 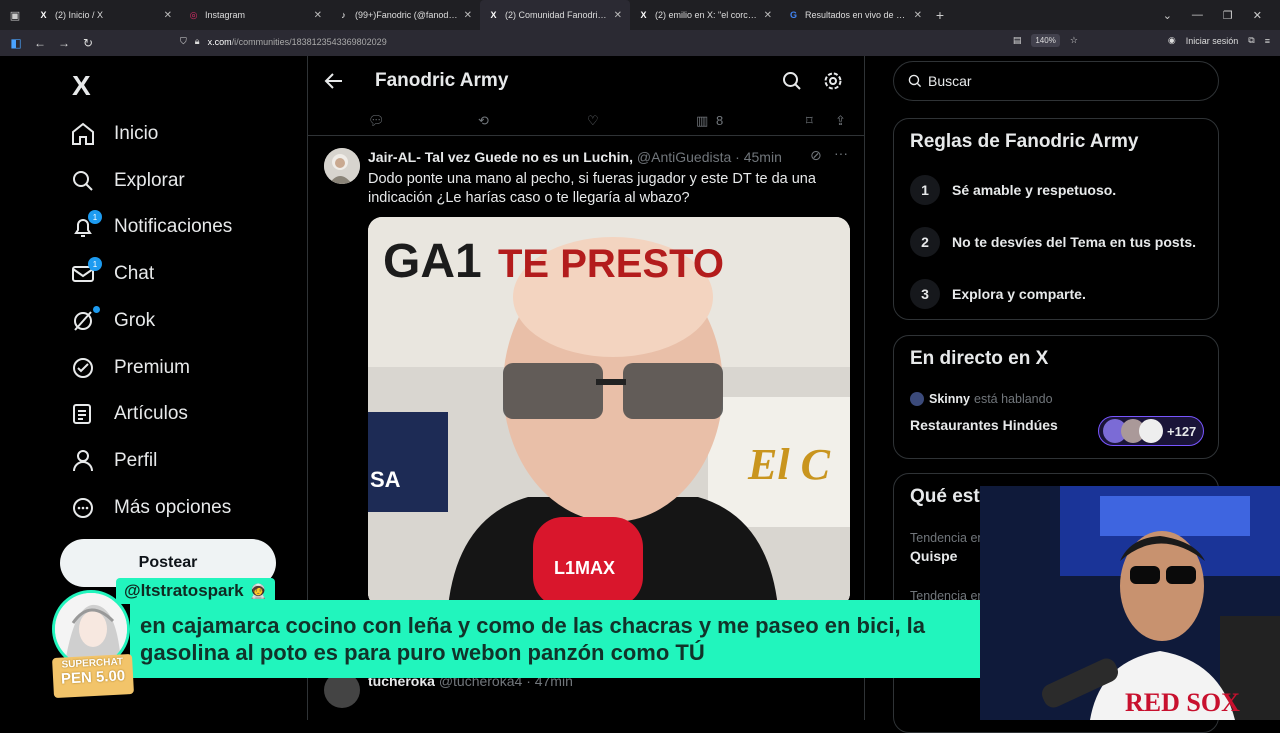 I want to click on rules-title: Reglas de Fanodric Army, so click(x=1024, y=141).